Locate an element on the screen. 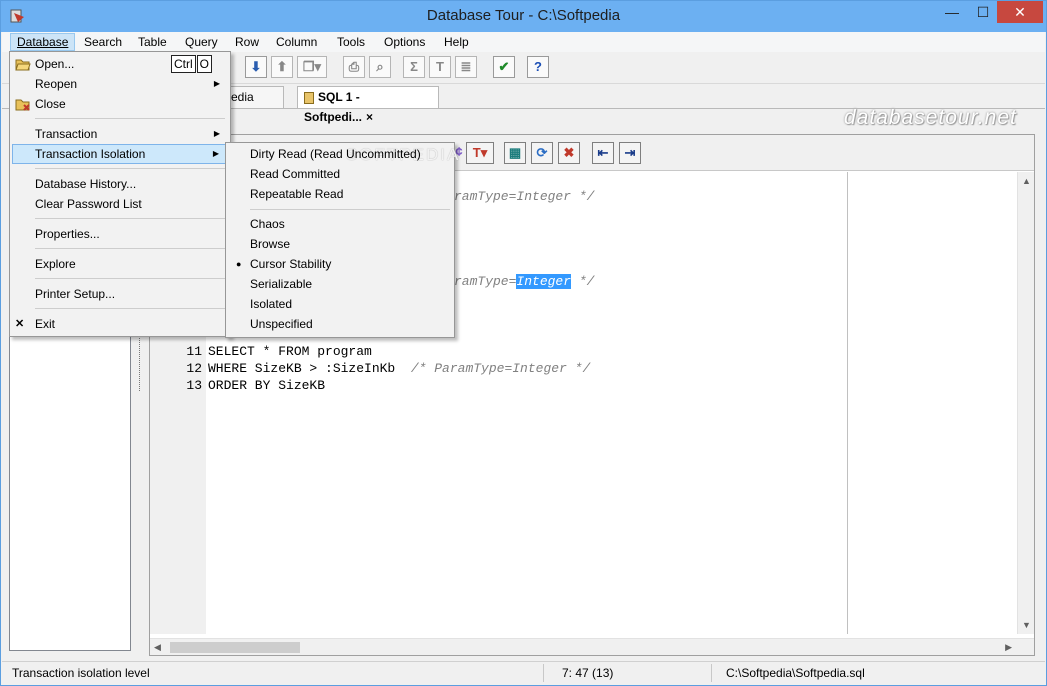  menu-options-label: Options is located at coordinates (405, 42).